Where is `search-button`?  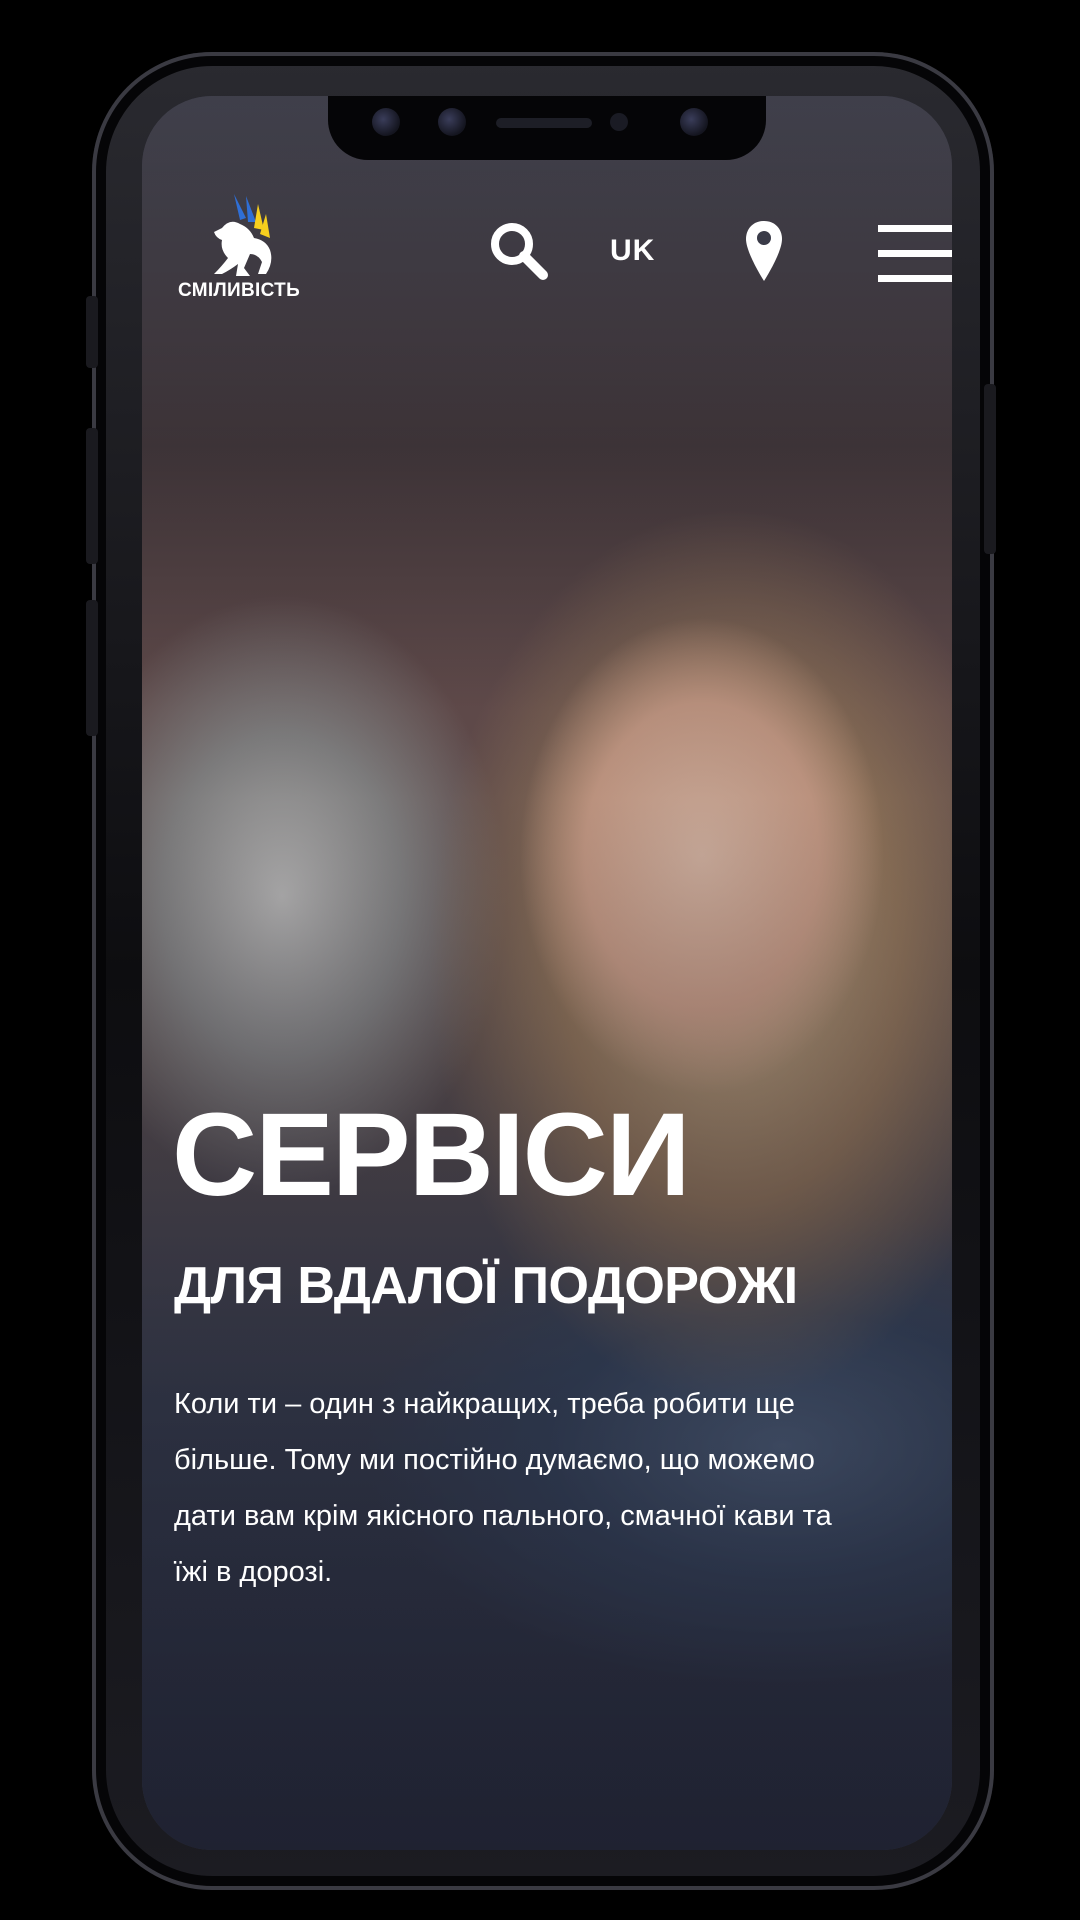 search-button is located at coordinates (518, 250).